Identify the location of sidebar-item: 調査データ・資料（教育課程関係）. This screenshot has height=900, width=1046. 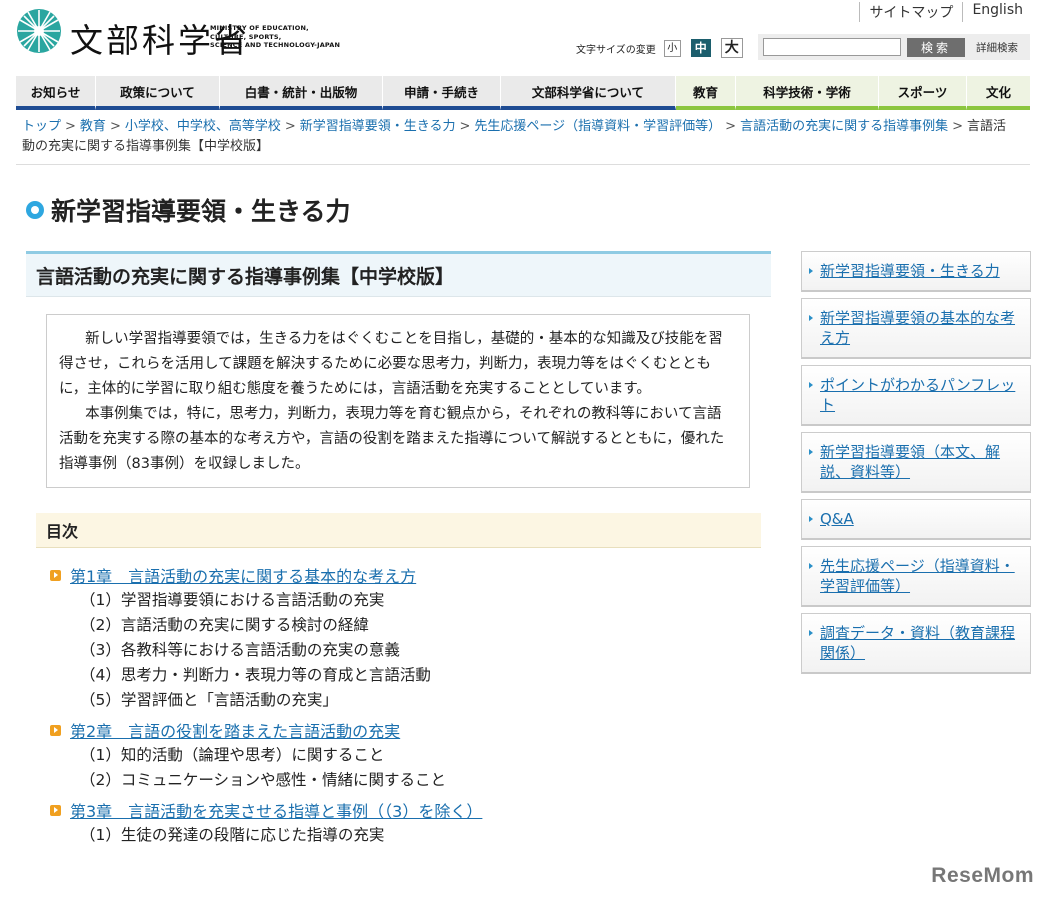
(916, 643).